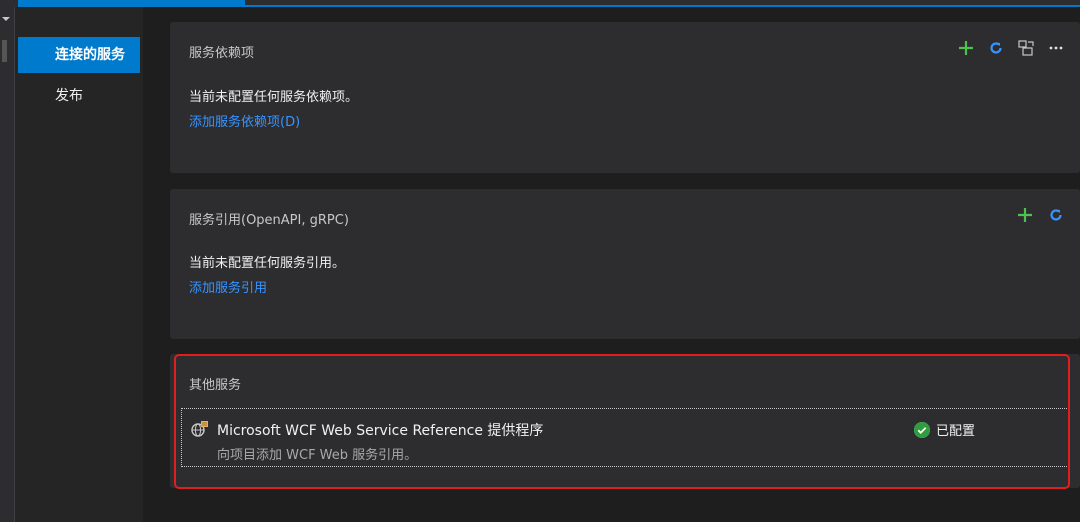 This screenshot has height=522, width=1080. Describe the element at coordinates (228, 286) in the screenshot. I see `add-service-reference-link: 添加服务引用` at that location.